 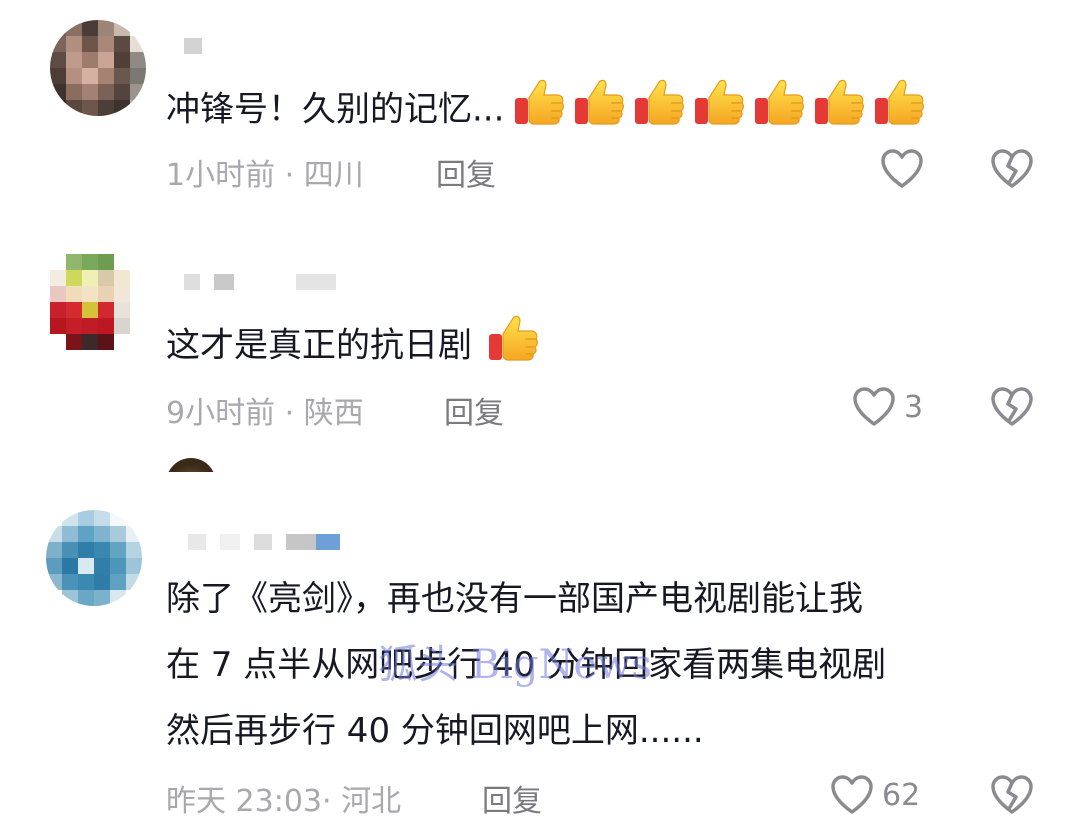 I want to click on like-button, so click(x=906, y=169).